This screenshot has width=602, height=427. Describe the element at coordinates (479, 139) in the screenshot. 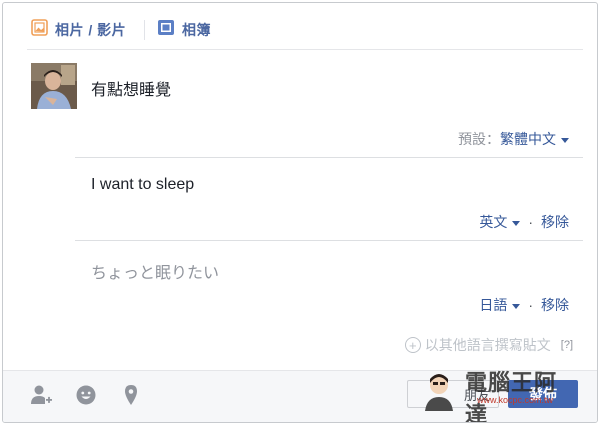

I see `default-language-label: 預設：` at that location.